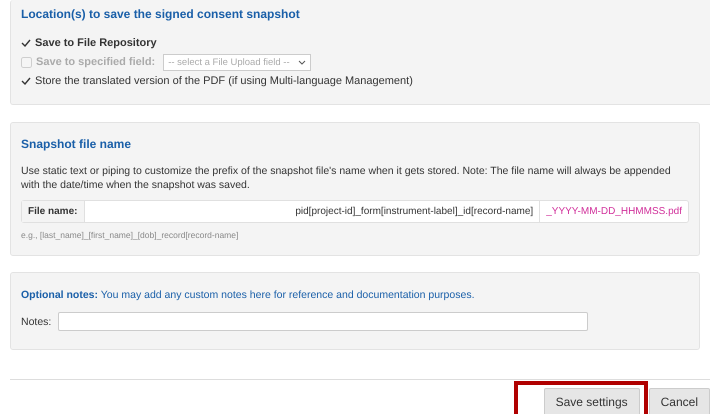 This screenshot has width=710, height=414. What do you see at coordinates (346, 178) in the screenshot?
I see `description-text: Use static text or piping to customize the prefix of the snapshot file's name when it gets stored. Note: The file name will always be appended with the date/time when the snapshot was saved.` at bounding box center [346, 178].